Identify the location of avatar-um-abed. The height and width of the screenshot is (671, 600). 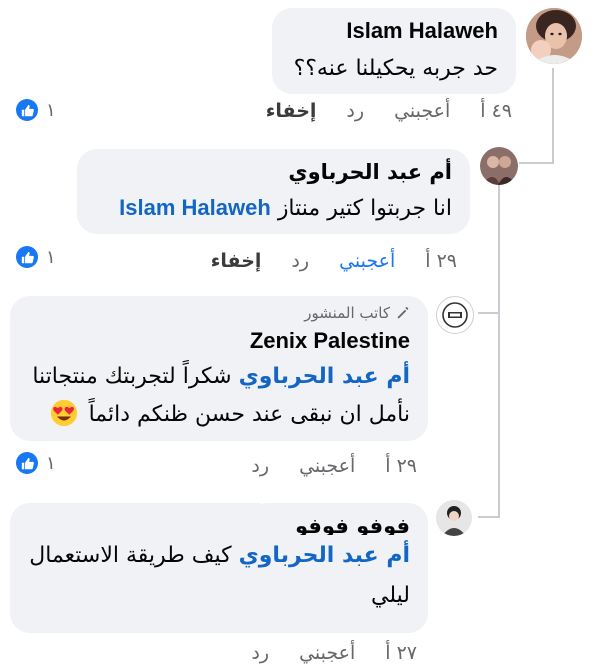
(499, 166).